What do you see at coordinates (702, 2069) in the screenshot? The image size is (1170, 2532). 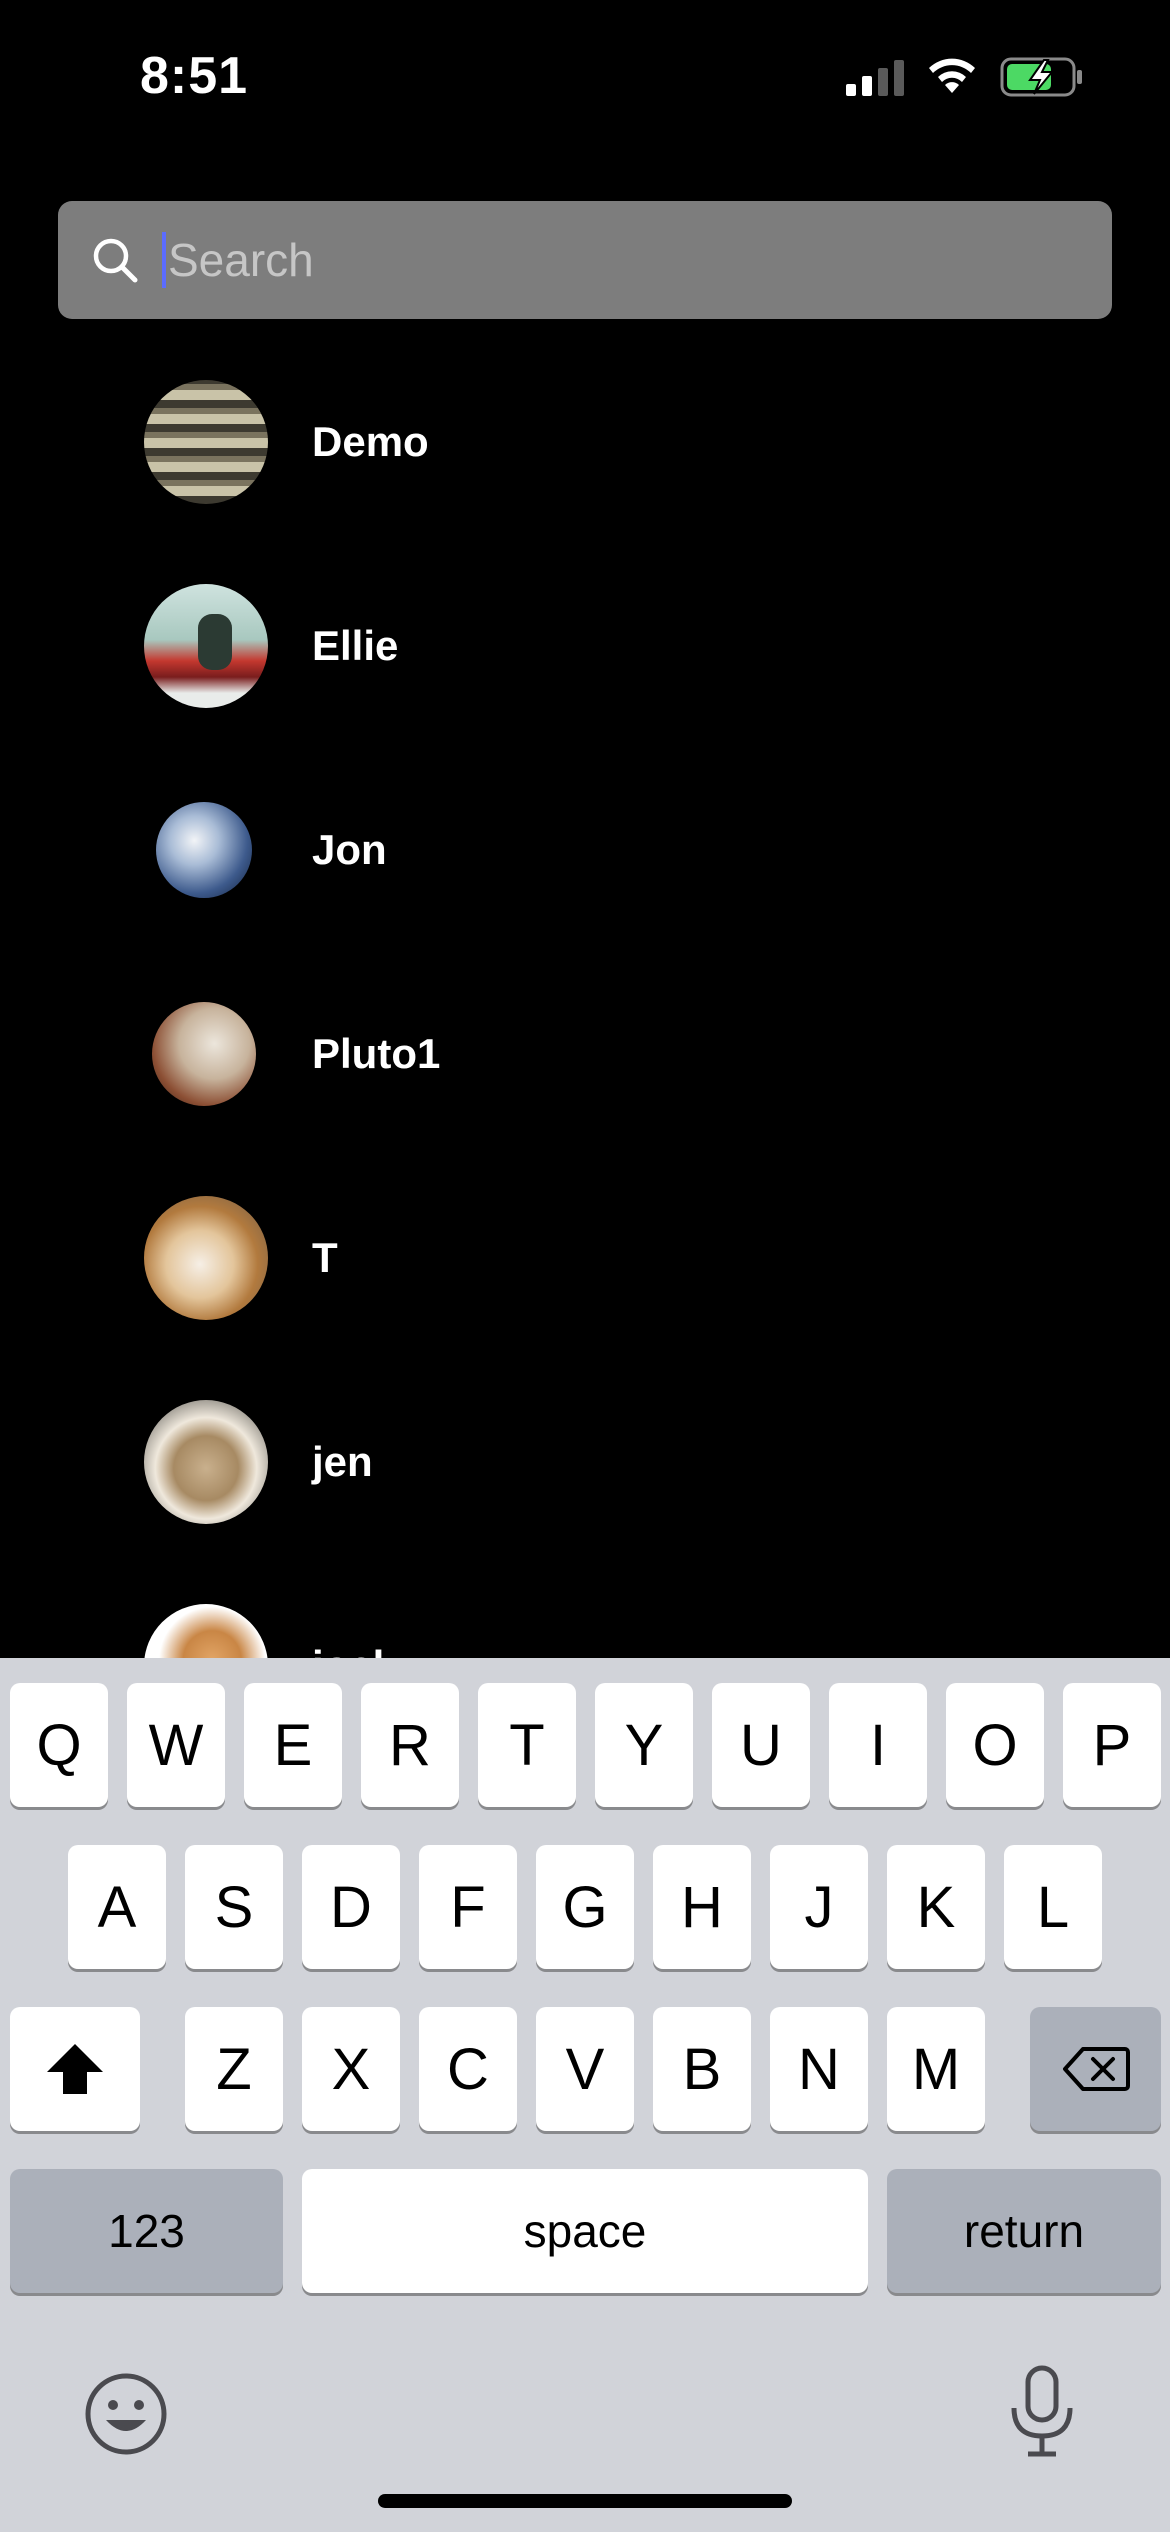 I see `key-b: B` at bounding box center [702, 2069].